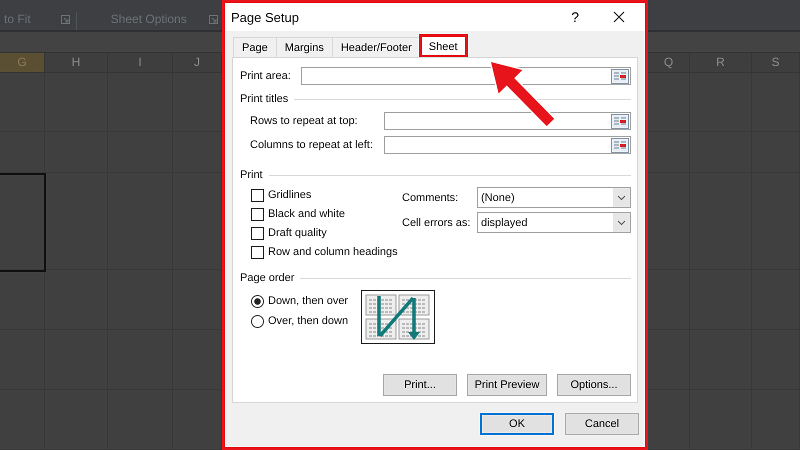  What do you see at coordinates (307, 214) in the screenshot?
I see `checkbox-label: Black and white` at bounding box center [307, 214].